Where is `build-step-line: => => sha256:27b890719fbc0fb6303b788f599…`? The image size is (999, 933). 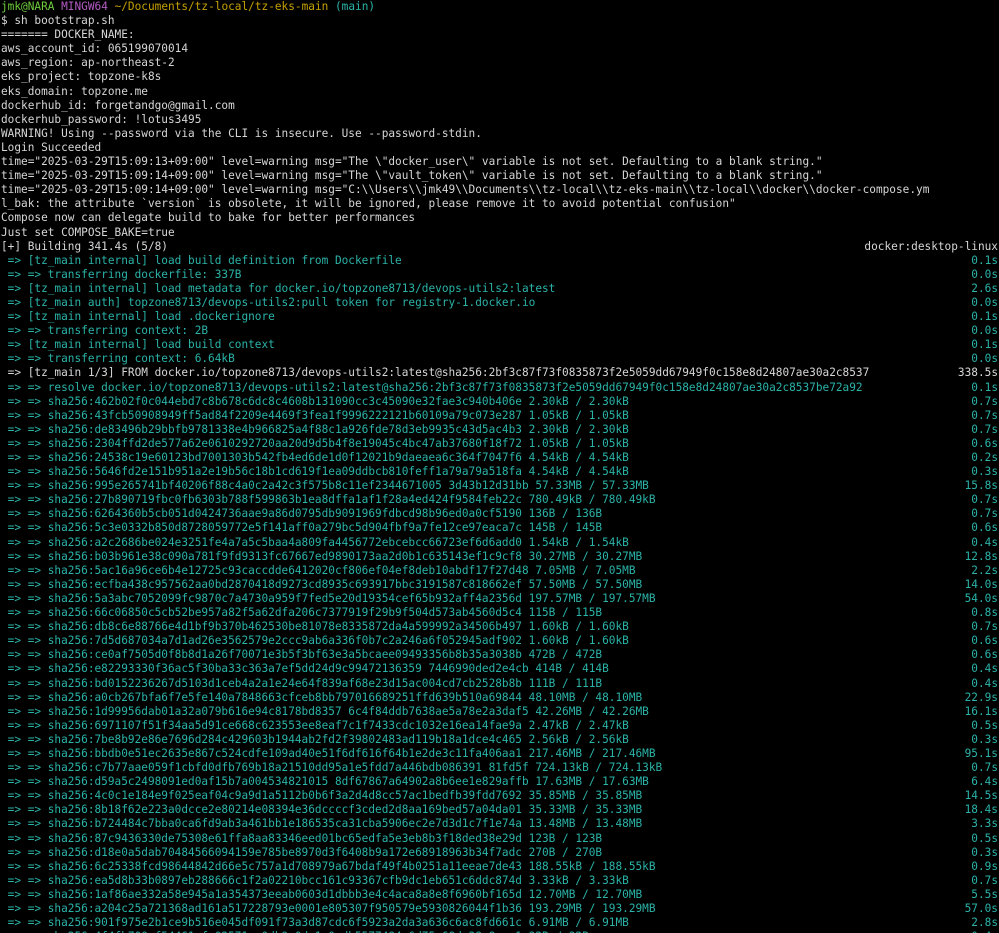 build-step-line: => => sha256:27b890719fbc0fb6303b788f599… is located at coordinates (500, 500).